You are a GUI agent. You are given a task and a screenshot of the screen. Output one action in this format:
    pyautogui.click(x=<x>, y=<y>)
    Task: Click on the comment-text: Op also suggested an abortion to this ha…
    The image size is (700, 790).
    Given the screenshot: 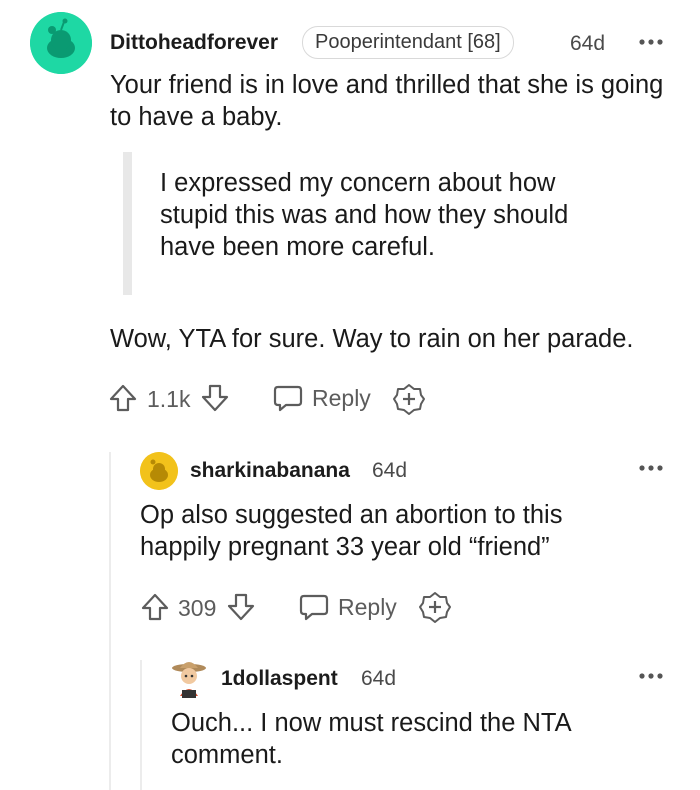 What is the action you would take?
    pyautogui.click(x=351, y=531)
    